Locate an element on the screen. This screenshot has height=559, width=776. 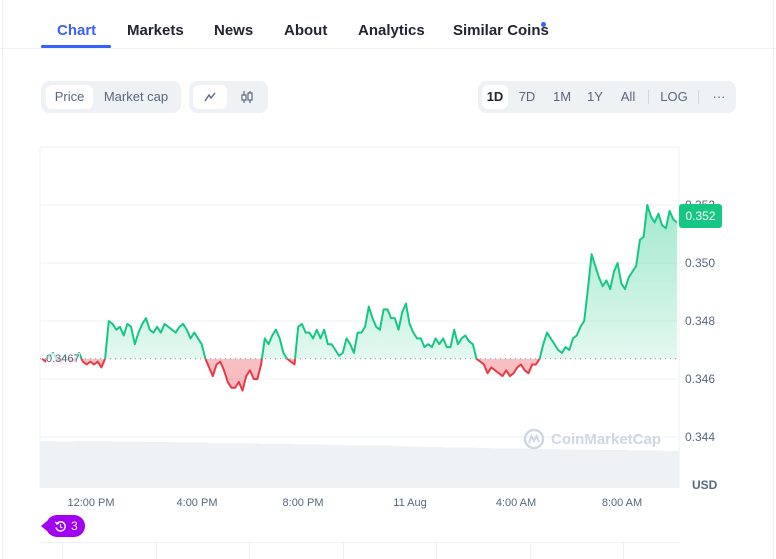
x-tick-label: 12:00 PM is located at coordinates (91, 503).